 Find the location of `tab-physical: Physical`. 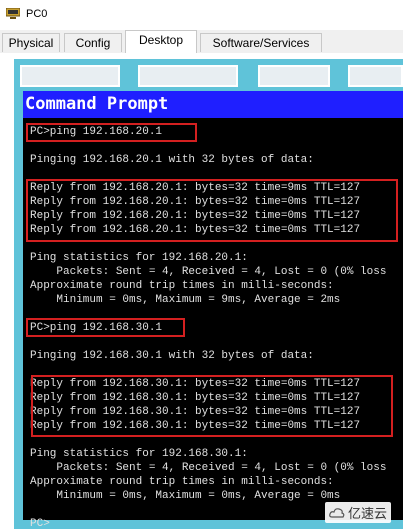

tab-physical: Physical is located at coordinates (31, 42).